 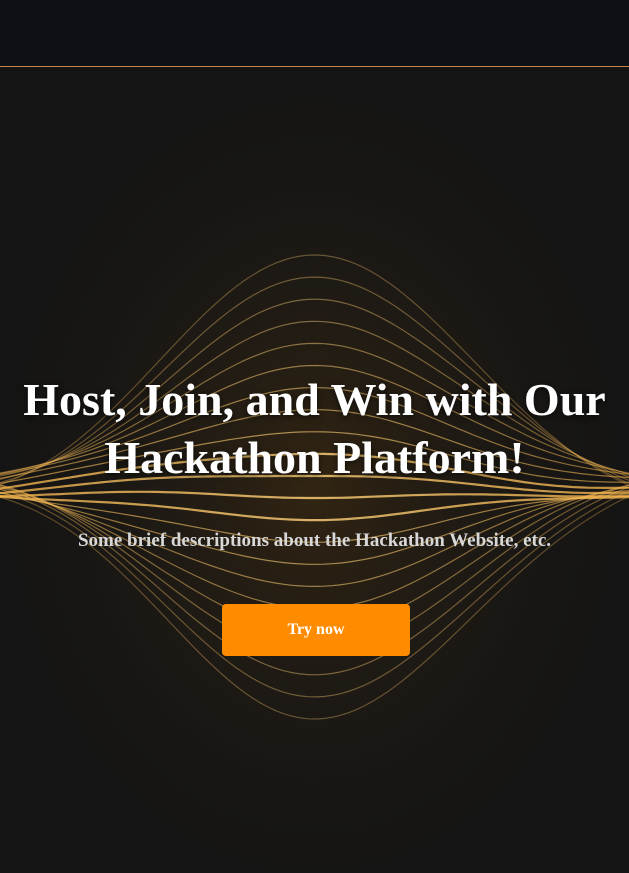 I want to click on top-navbar, so click(x=314, y=33).